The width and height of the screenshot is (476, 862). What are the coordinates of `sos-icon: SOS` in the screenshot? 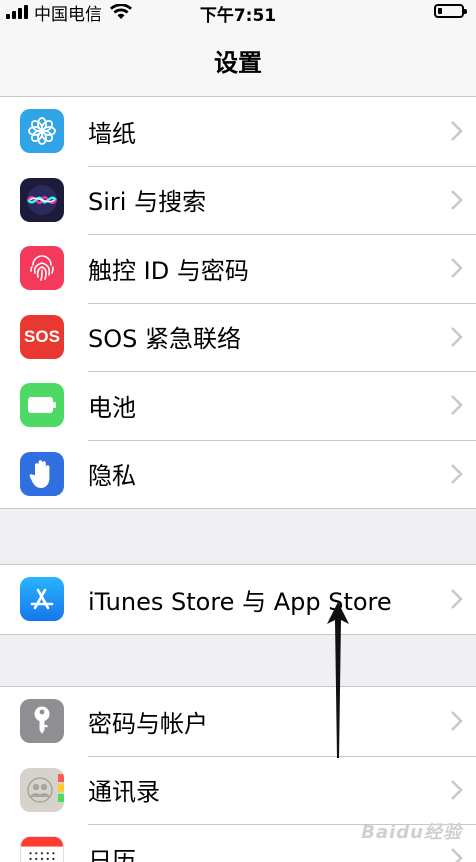 It's located at (42, 336).